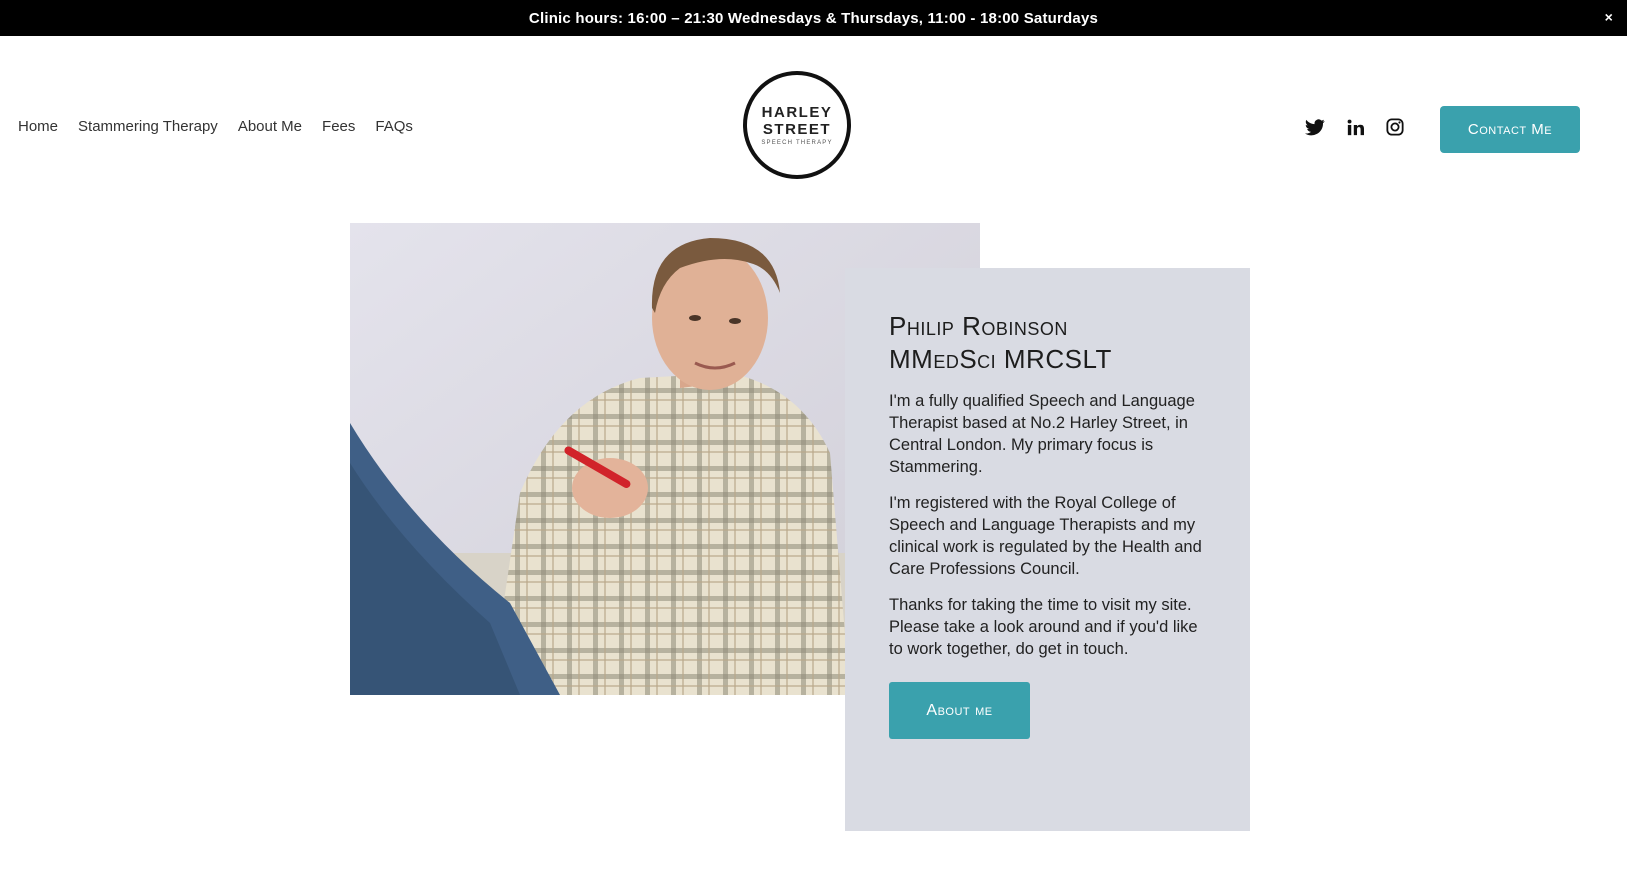  Describe the element at coordinates (38, 126) in the screenshot. I see `nav-item-home: Home` at that location.